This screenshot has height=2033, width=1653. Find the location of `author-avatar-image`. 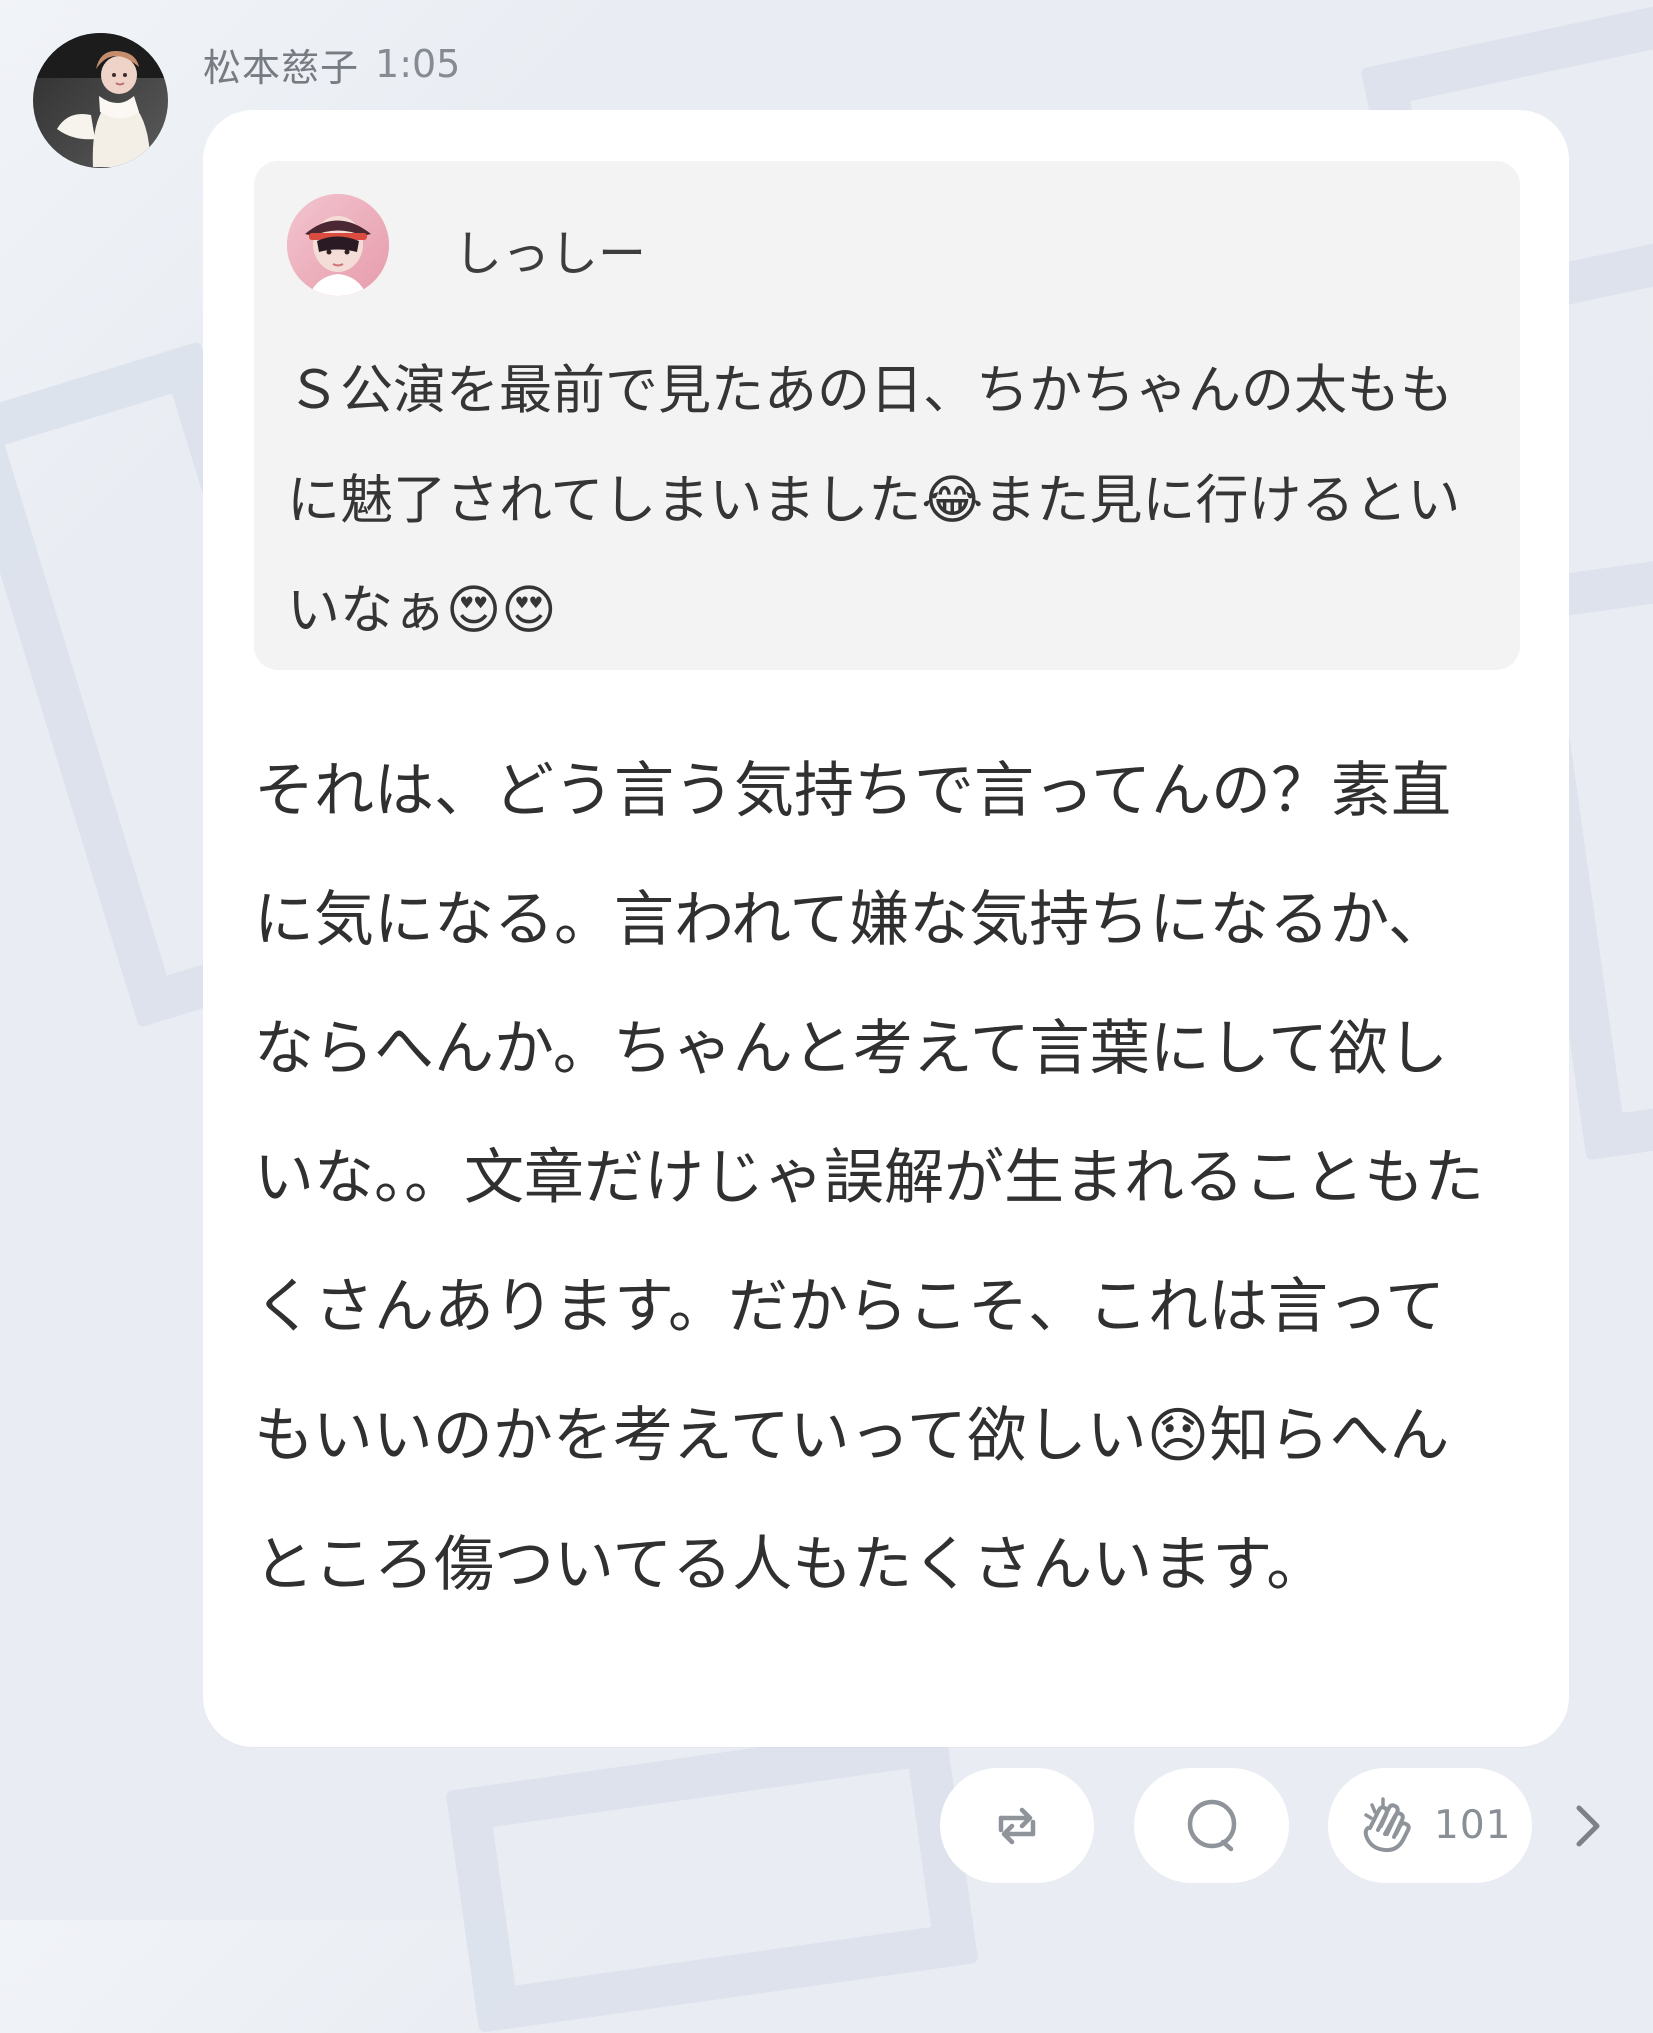

author-avatar-image is located at coordinates (100, 100).